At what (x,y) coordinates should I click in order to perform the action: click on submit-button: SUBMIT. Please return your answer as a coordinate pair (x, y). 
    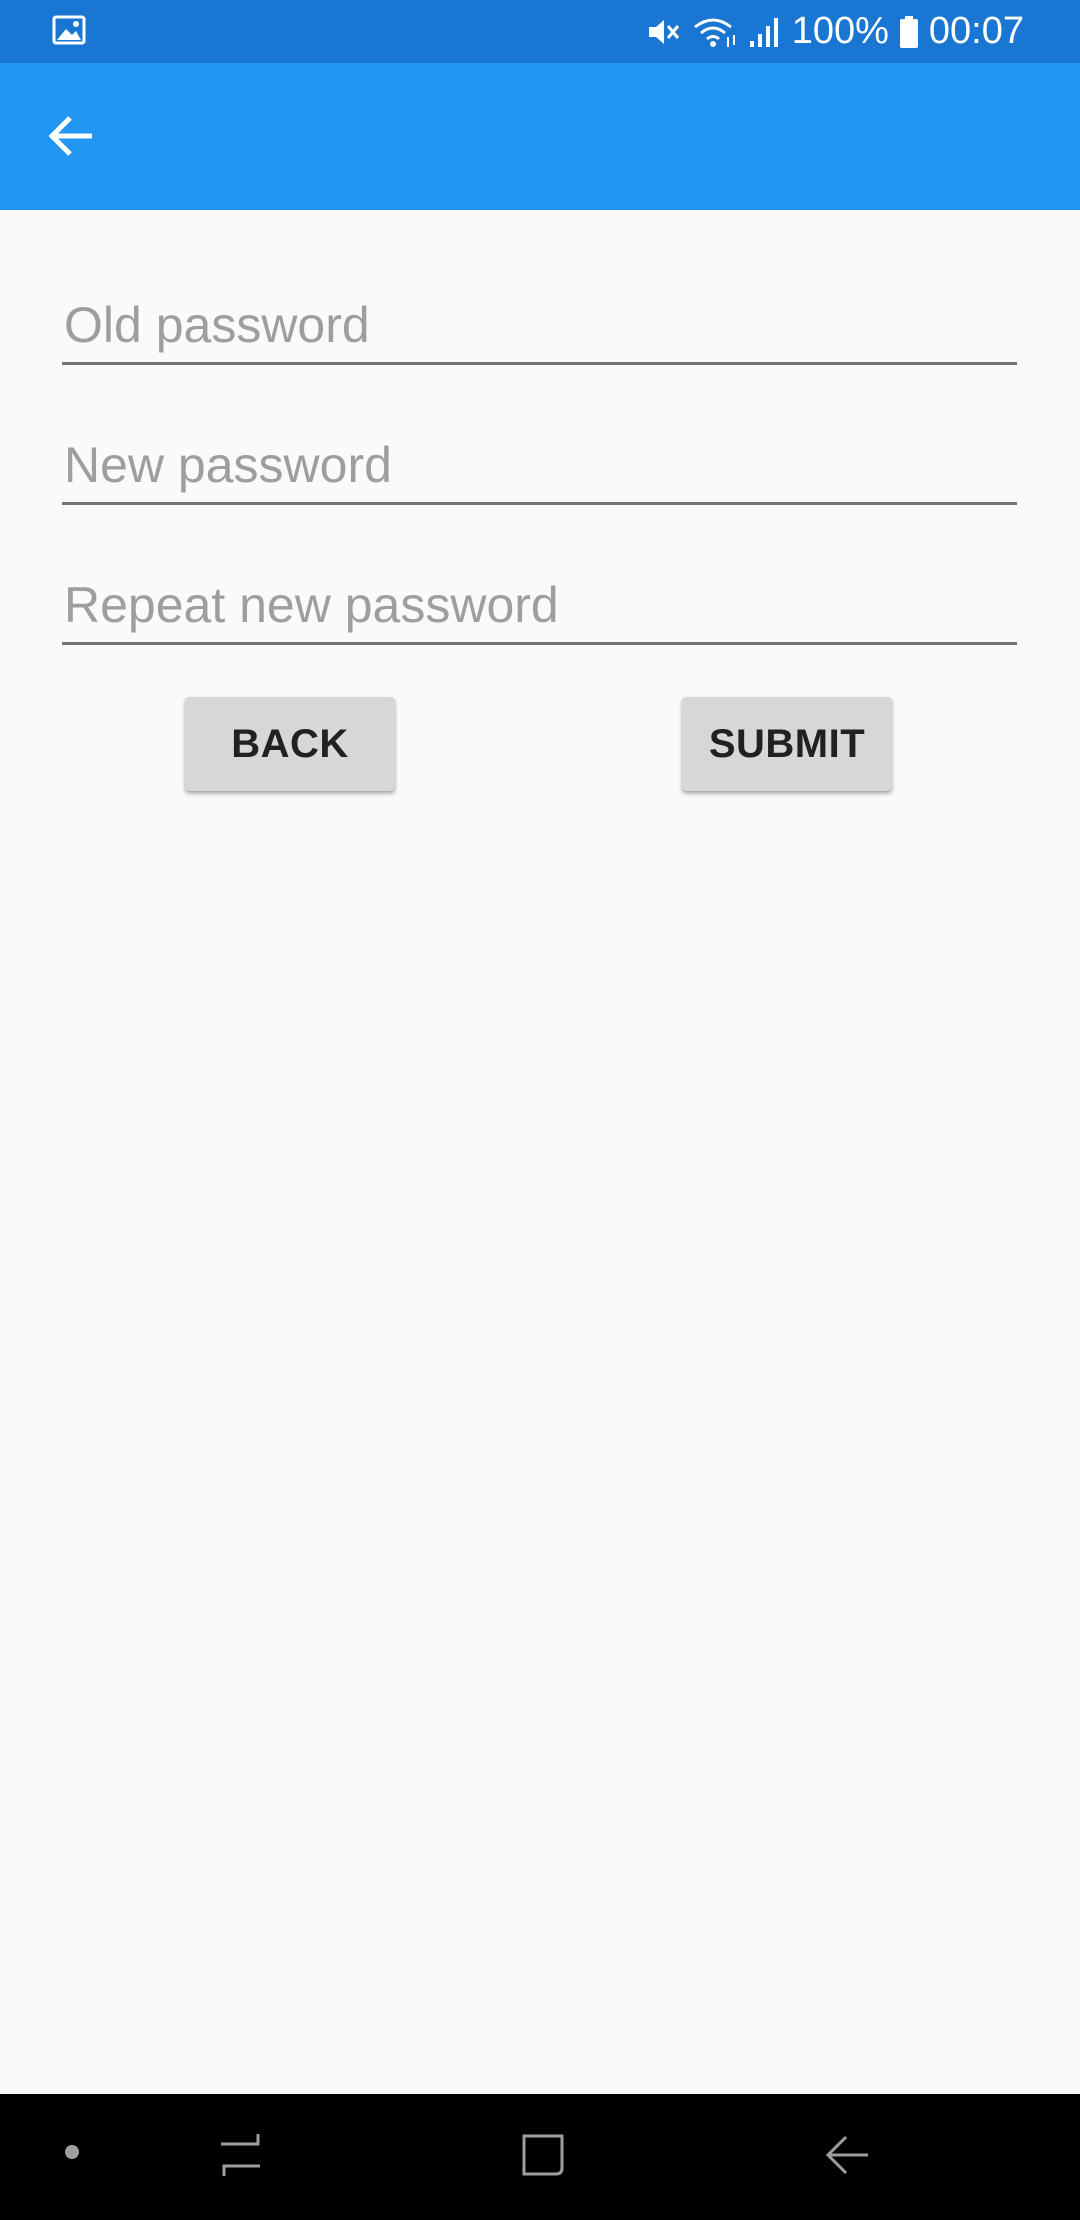
    Looking at the image, I should click on (787, 744).